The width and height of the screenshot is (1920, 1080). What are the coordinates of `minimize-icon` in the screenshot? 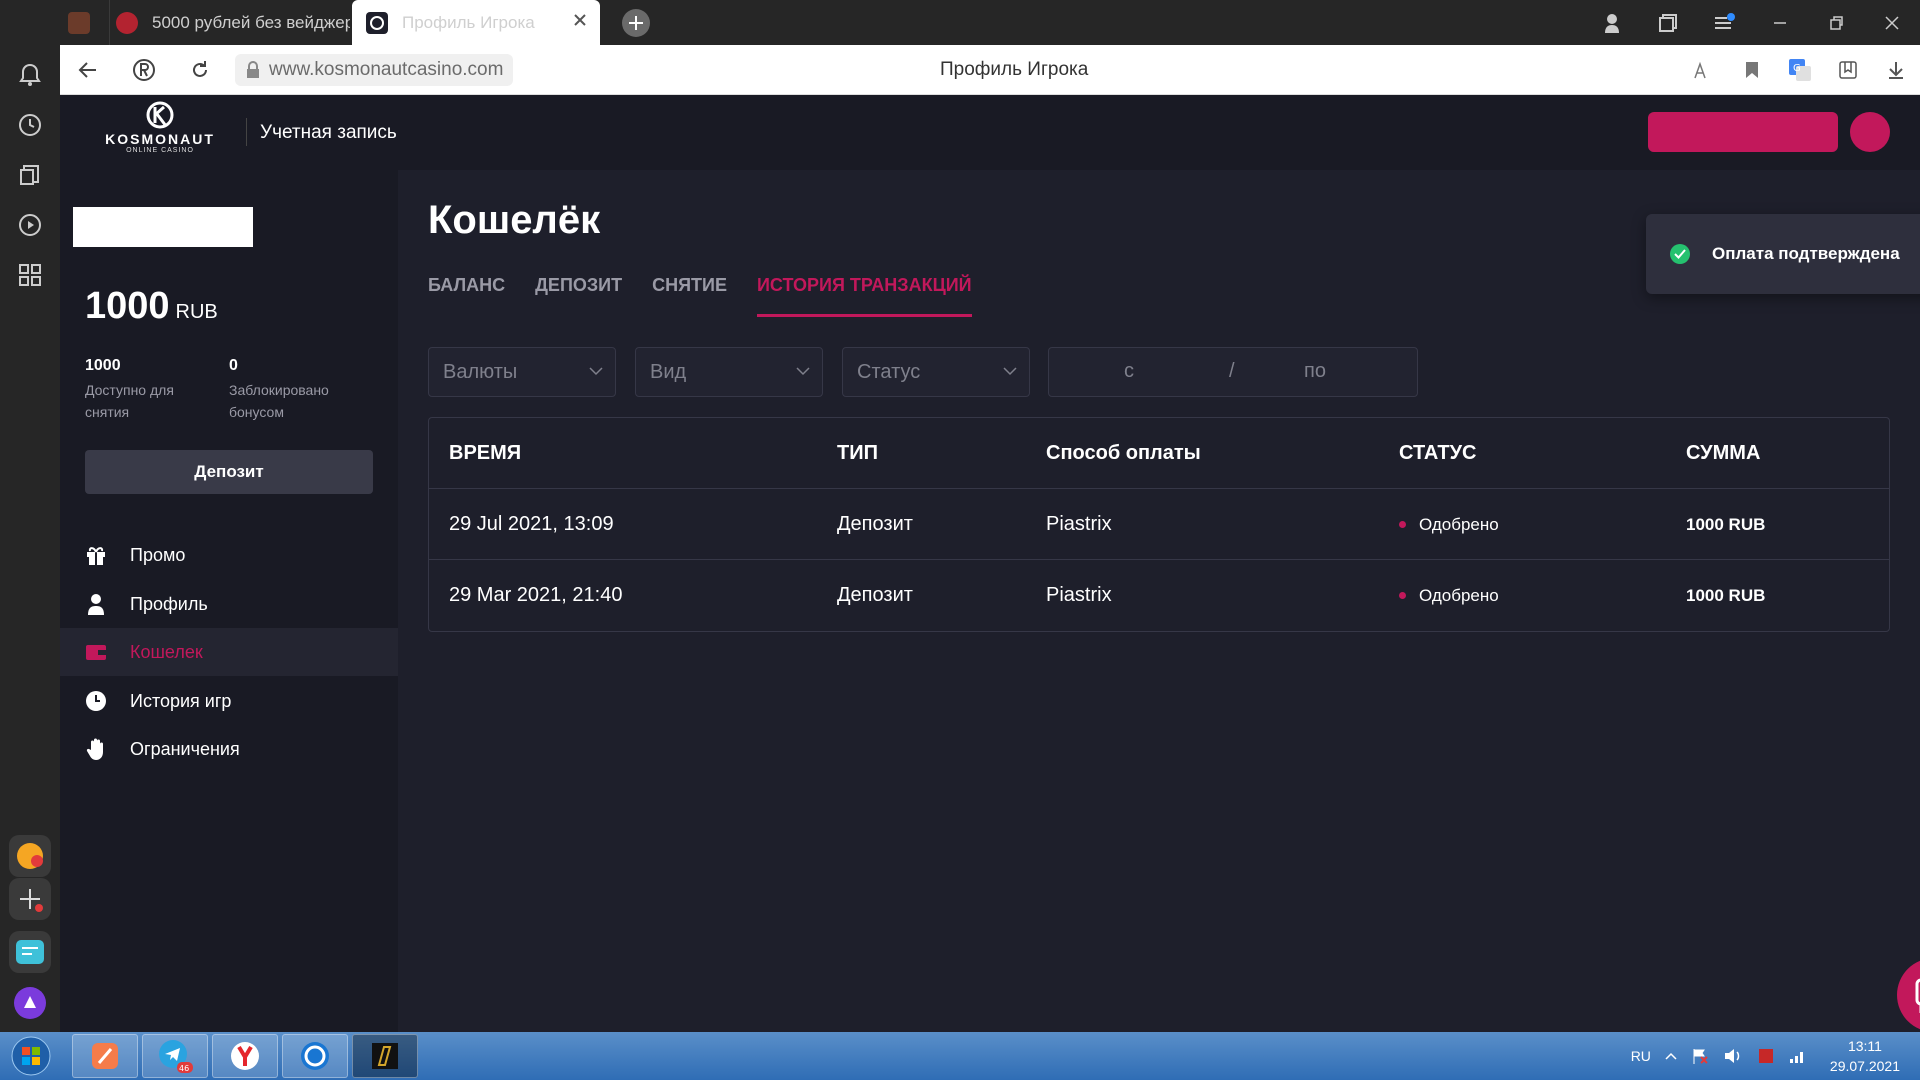 It's located at (1780, 22).